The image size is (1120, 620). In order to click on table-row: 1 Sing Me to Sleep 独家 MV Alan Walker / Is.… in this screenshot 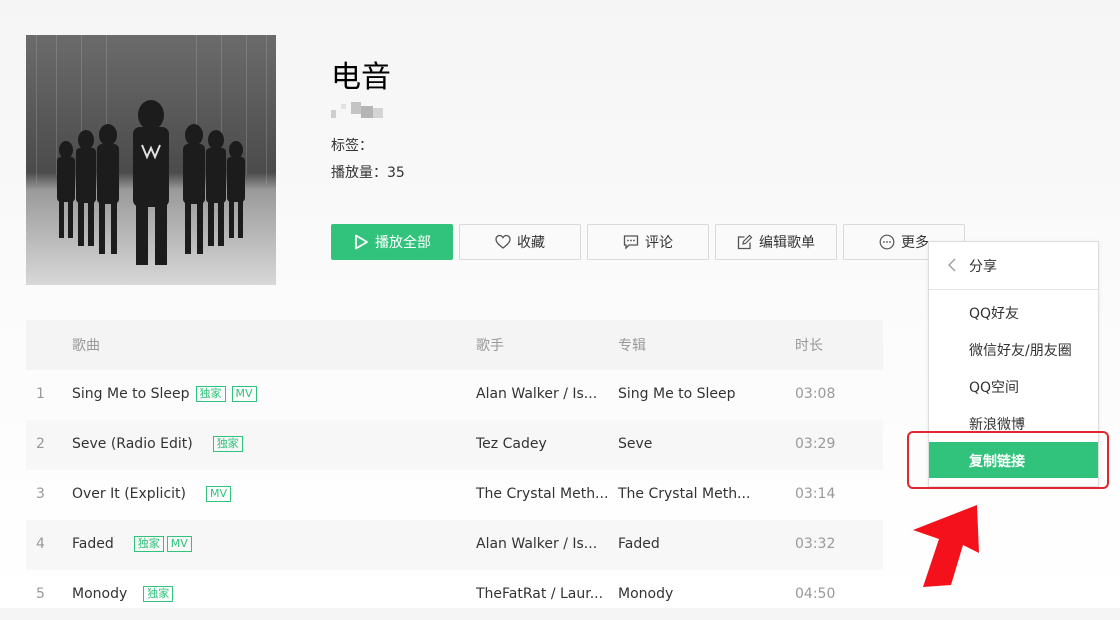, I will do `click(454, 395)`.